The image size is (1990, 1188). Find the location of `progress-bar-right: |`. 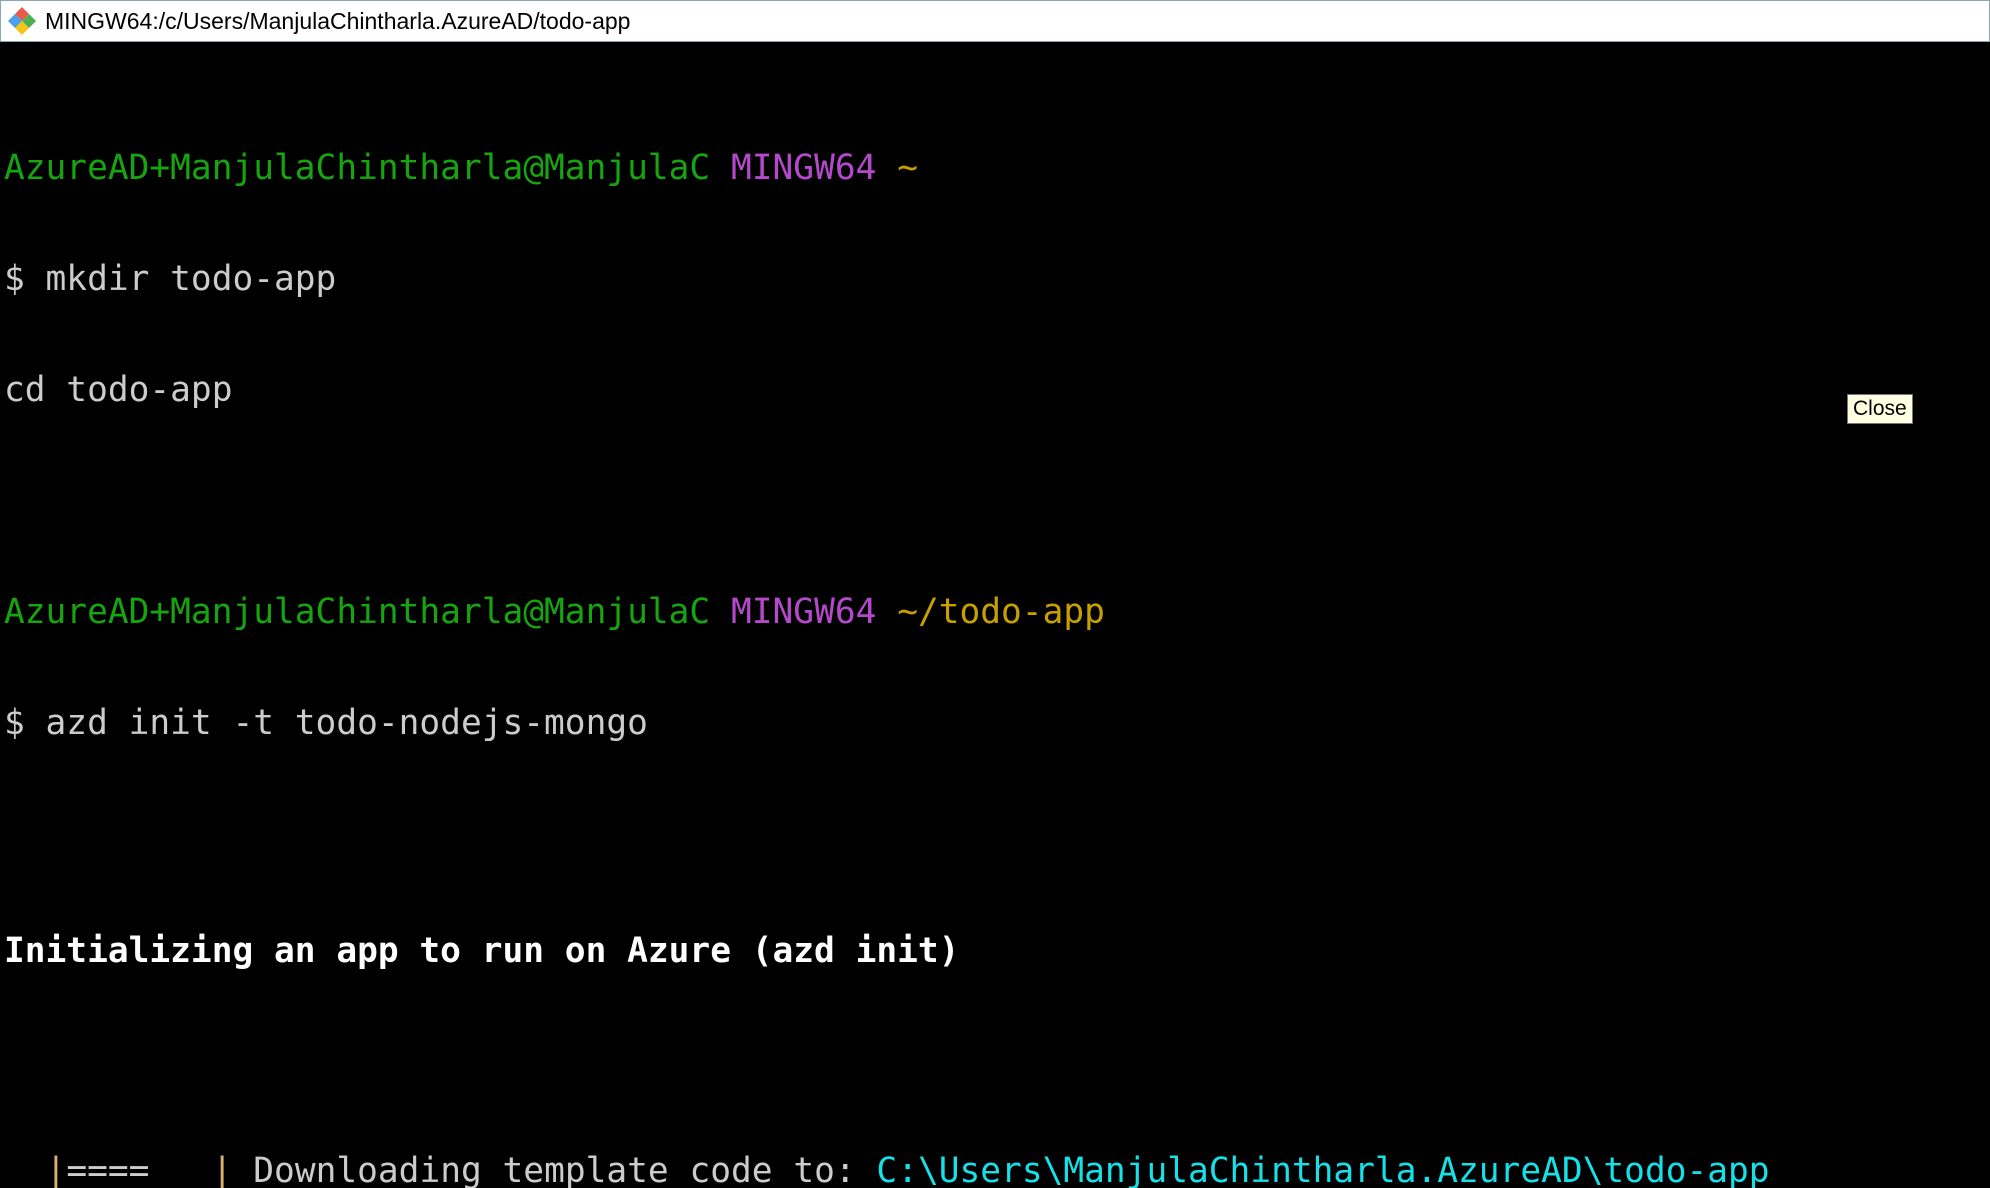

progress-bar-right: | is located at coordinates (222, 1169).